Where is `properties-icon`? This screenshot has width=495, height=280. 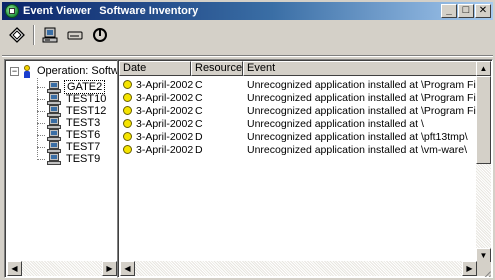
properties-icon is located at coordinates (17, 35).